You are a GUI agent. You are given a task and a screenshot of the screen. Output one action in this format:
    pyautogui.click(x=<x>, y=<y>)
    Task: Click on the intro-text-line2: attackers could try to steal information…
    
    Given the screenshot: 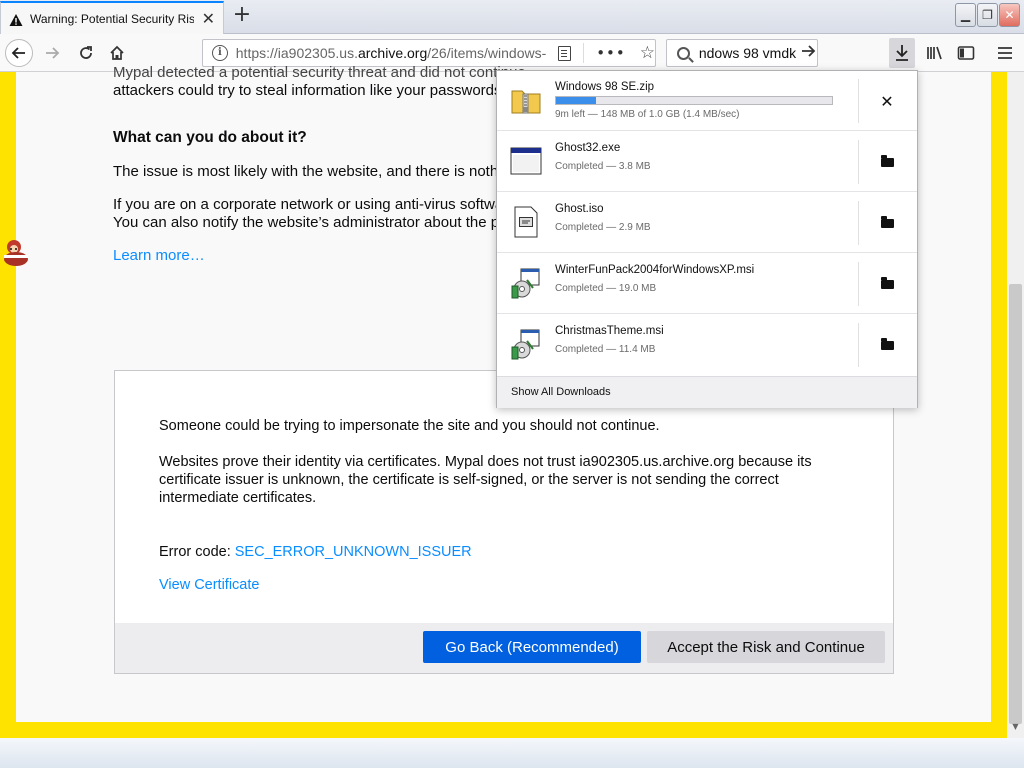 What is the action you would take?
    pyautogui.click(x=309, y=90)
    